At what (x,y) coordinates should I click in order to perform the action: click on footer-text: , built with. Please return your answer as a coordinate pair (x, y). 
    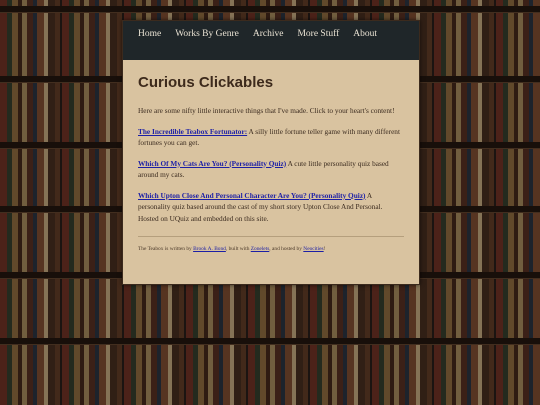
    Looking at the image, I should click on (238, 249).